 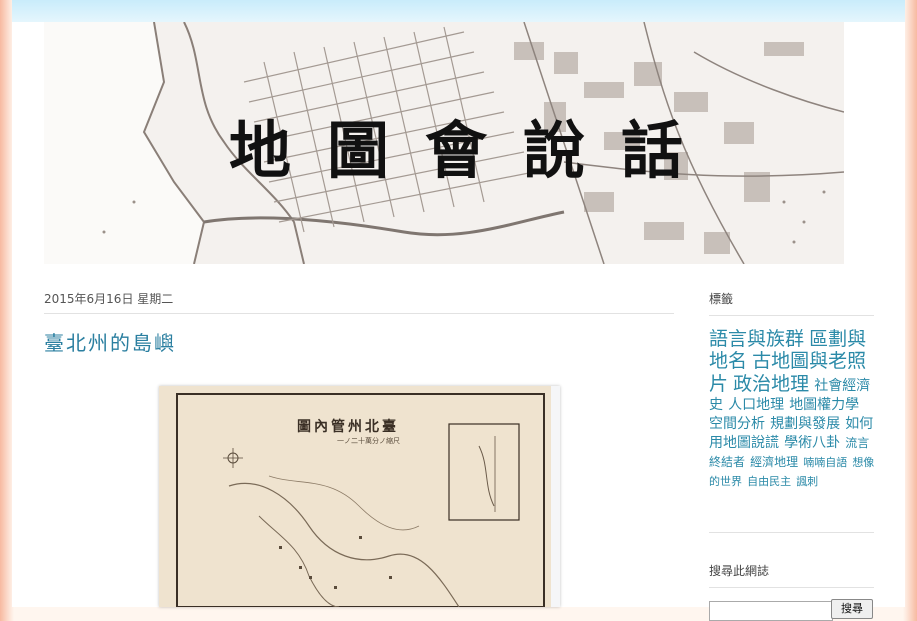 I want to click on sidebar-divider, so click(x=791, y=532).